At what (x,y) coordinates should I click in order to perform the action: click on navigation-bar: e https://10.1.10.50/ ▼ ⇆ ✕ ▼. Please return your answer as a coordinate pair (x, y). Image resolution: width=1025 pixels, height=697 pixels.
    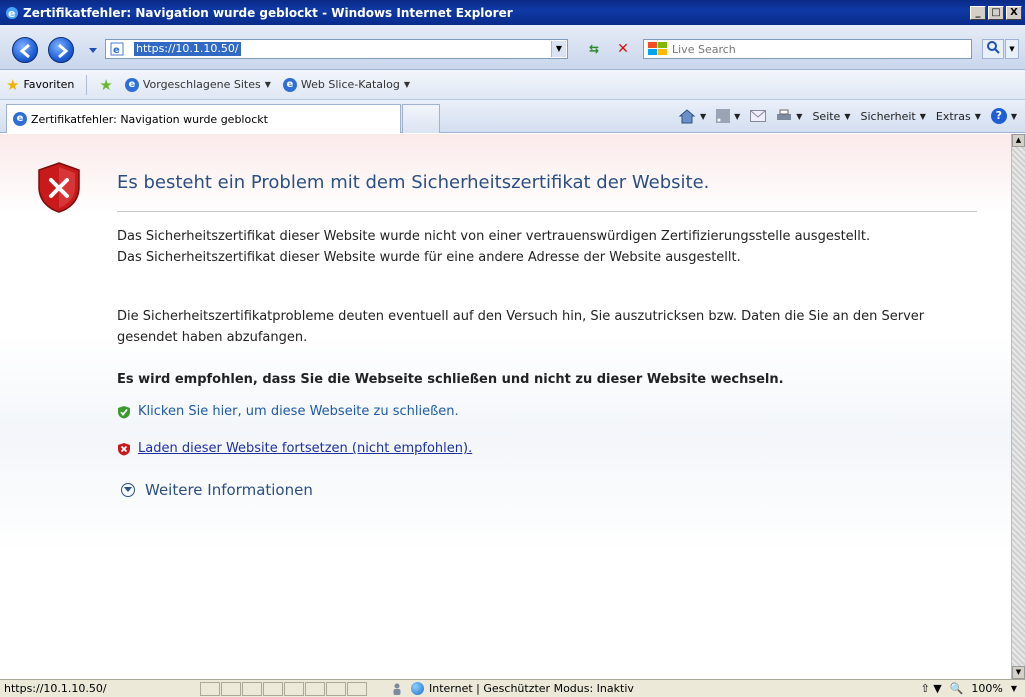
    Looking at the image, I should click on (512, 47).